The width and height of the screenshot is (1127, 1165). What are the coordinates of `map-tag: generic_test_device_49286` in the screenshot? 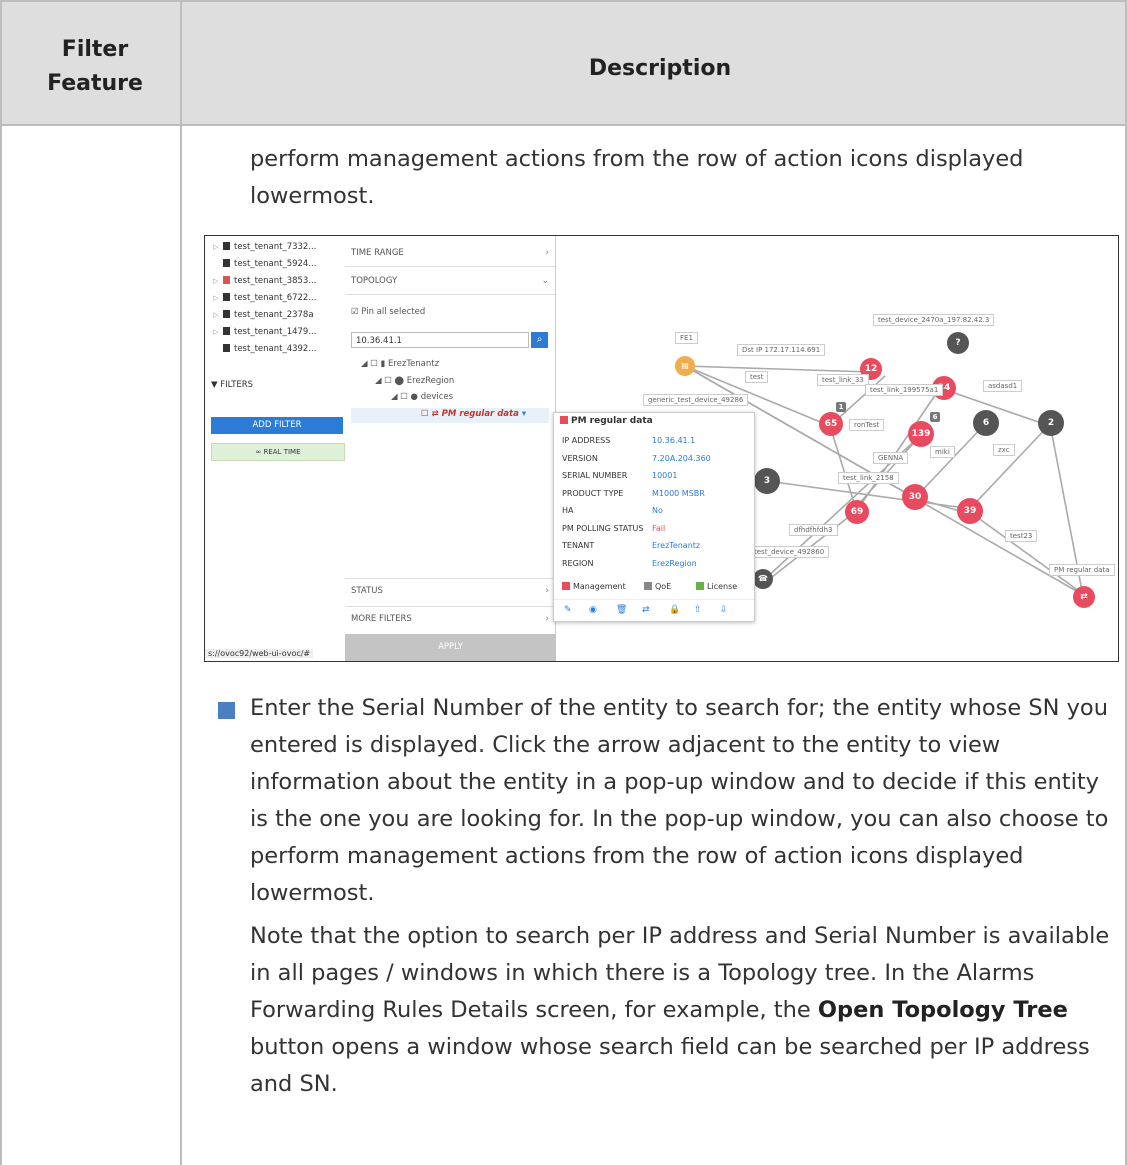 It's located at (696, 400).